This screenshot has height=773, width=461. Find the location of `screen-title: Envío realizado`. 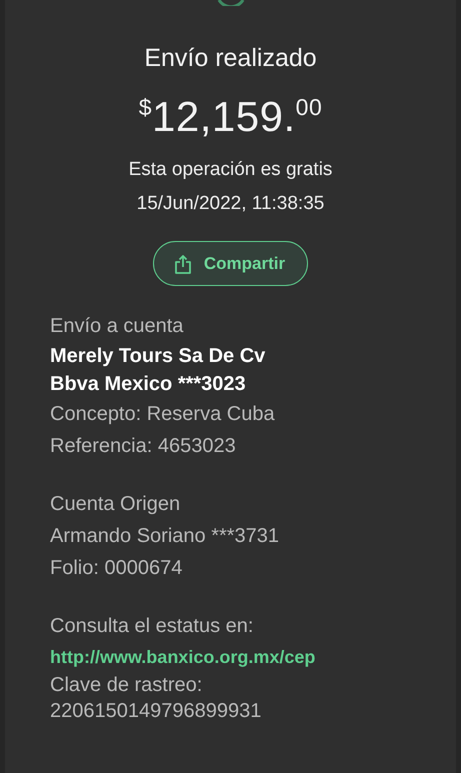

screen-title: Envío realizado is located at coordinates (230, 58).